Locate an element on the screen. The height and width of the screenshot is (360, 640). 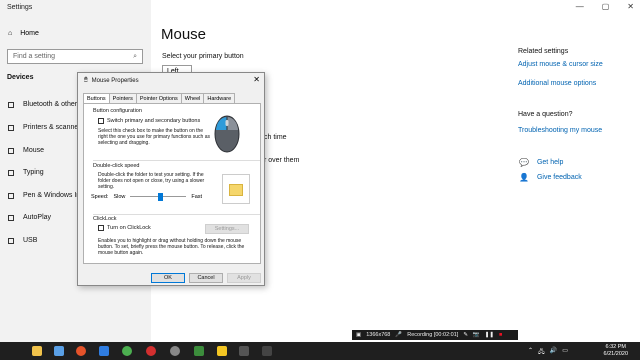
microphone-icon: 🎤 is located at coordinates (398, 335).